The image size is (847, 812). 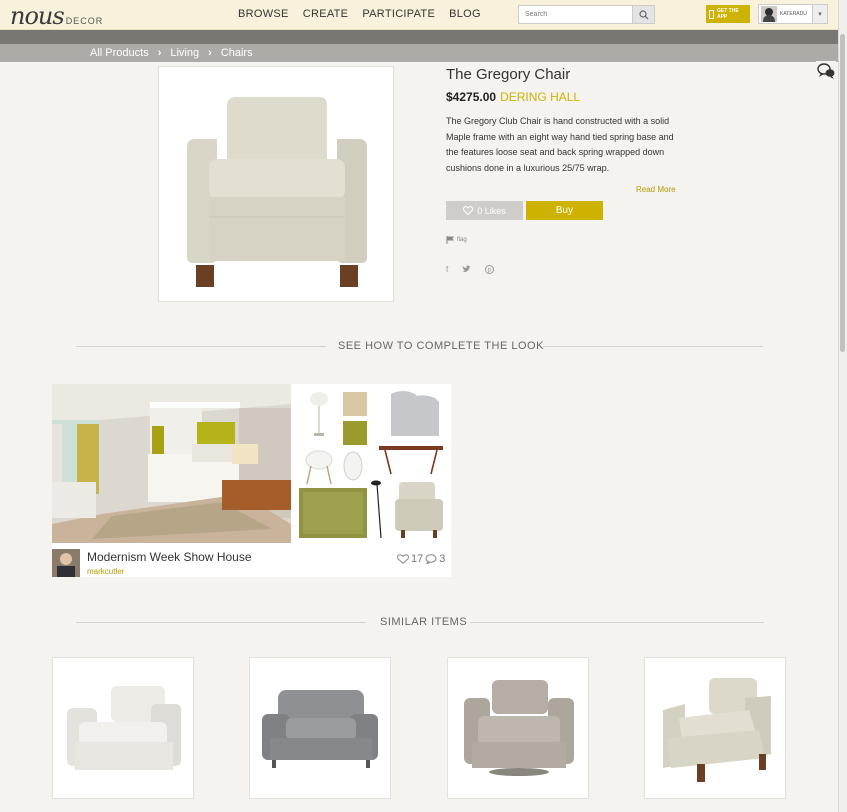 I want to click on search-box, so click(x=586, y=14).